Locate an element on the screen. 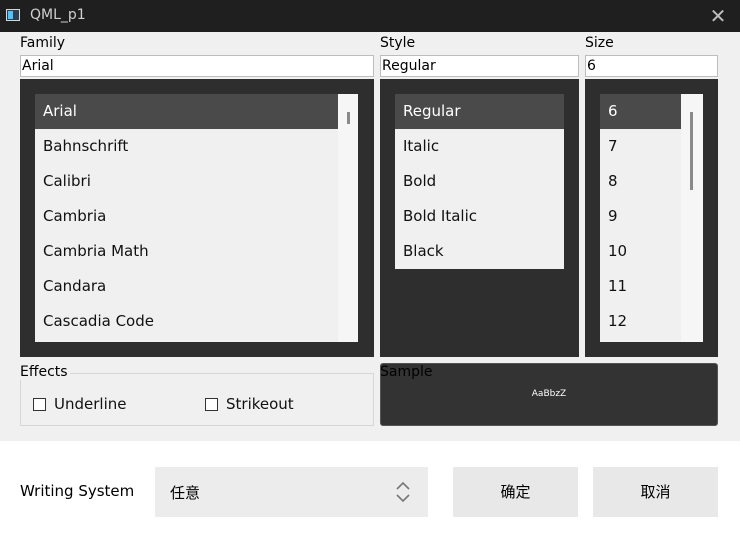 The height and width of the screenshot is (540, 740). family-item: Arial is located at coordinates (186, 111).